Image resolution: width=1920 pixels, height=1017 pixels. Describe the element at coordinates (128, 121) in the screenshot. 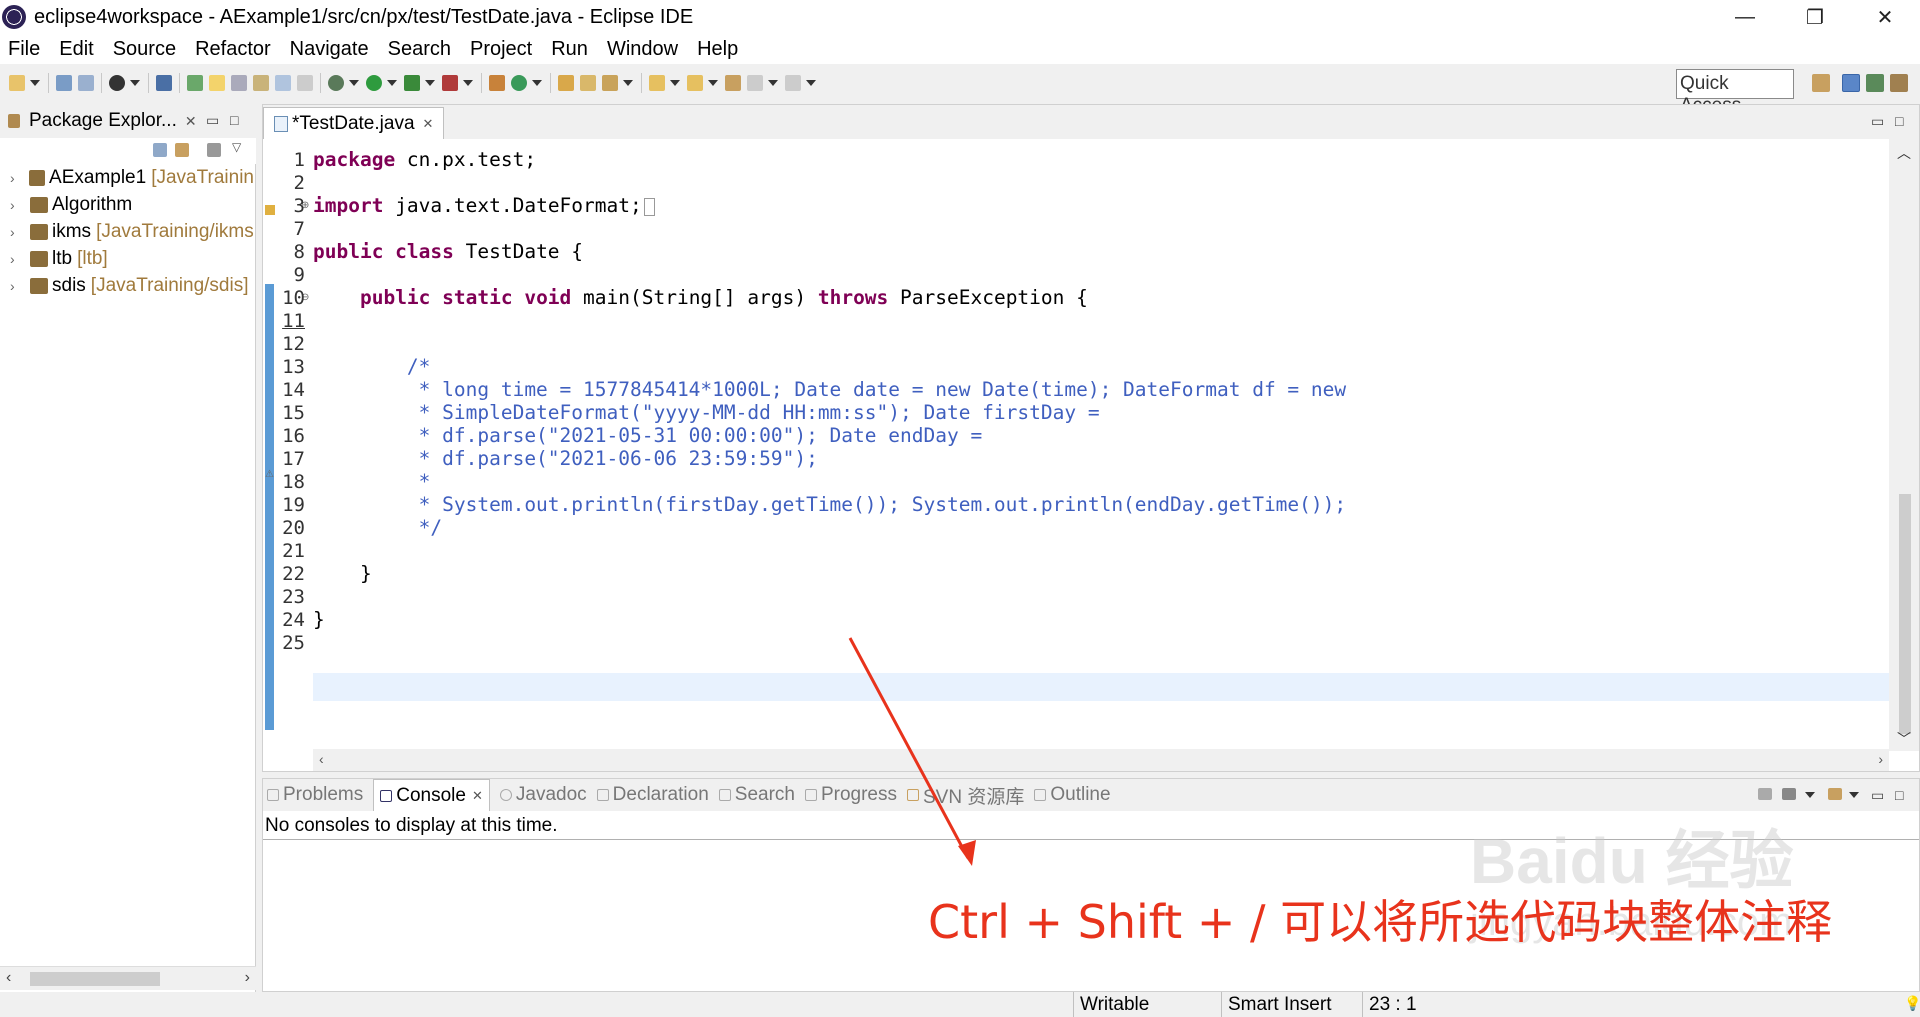

I see `package-explorer-tab: Package Explor... ✕ ▭ □` at that location.